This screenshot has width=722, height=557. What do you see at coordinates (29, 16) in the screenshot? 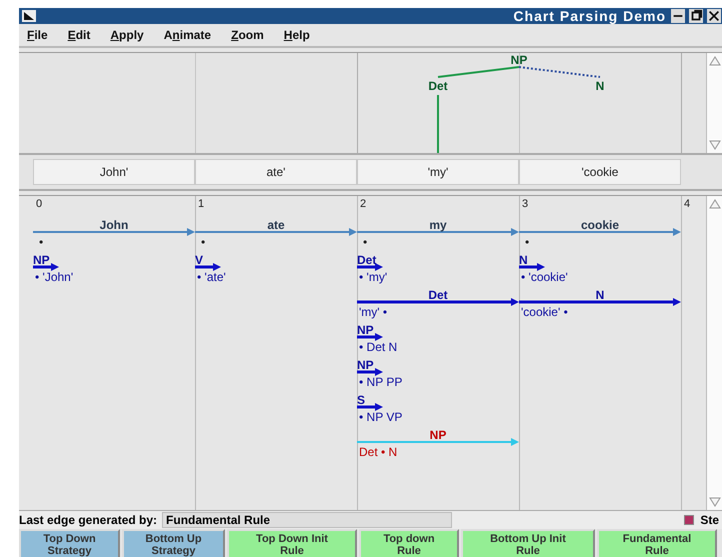
I see `window-menu-icon` at bounding box center [29, 16].